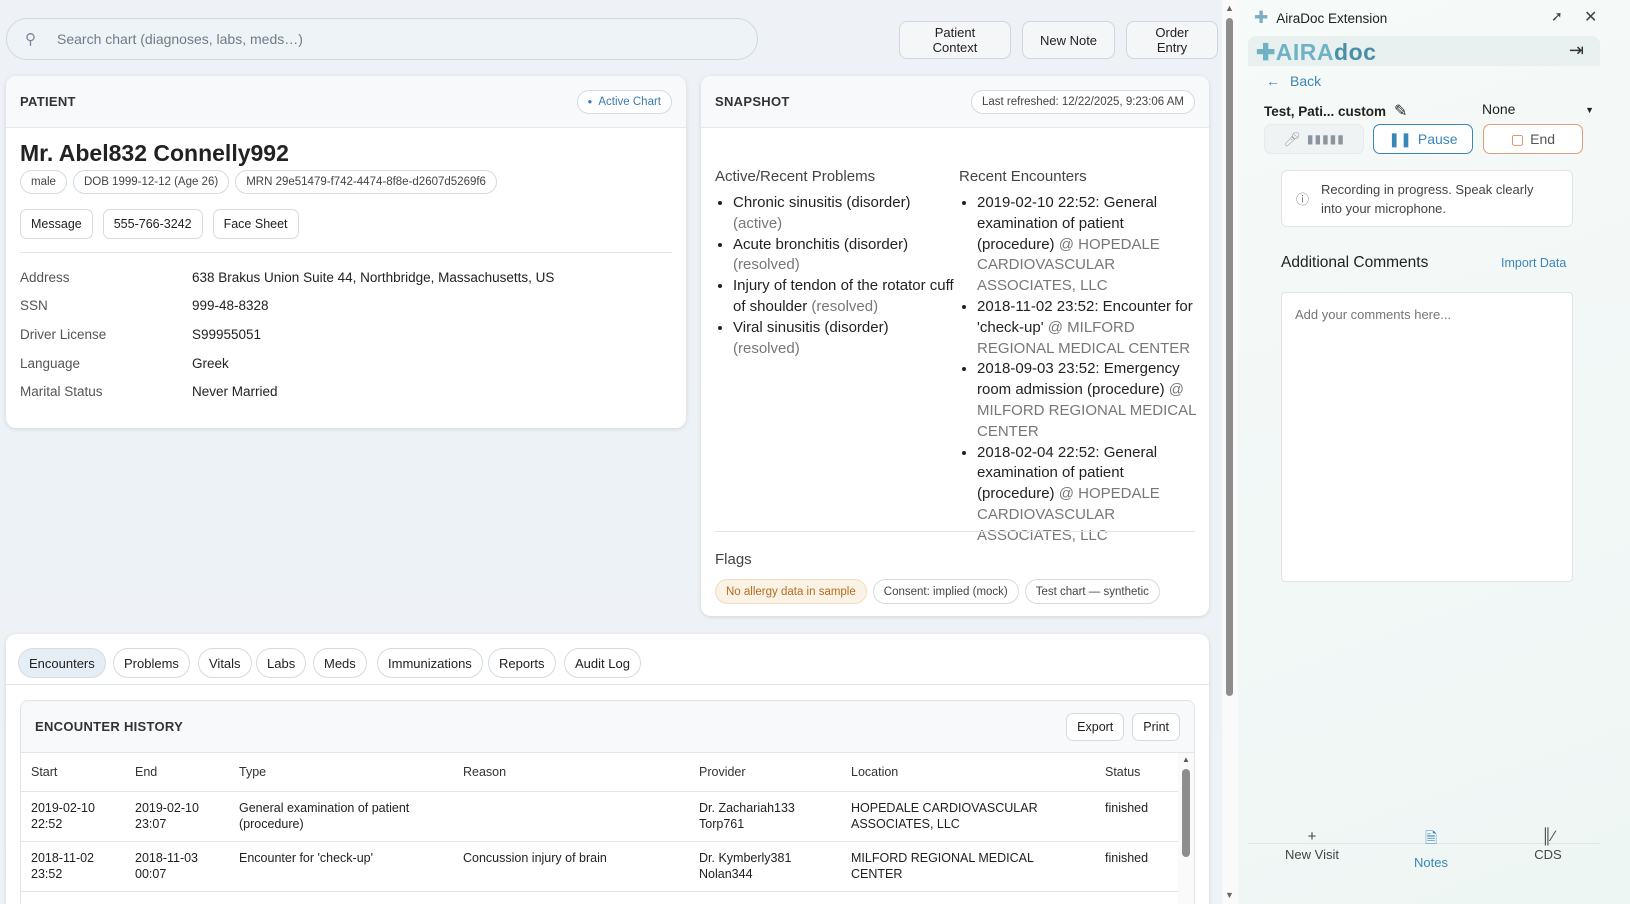  Describe the element at coordinates (1306, 81) in the screenshot. I see `back-label: Back` at that location.